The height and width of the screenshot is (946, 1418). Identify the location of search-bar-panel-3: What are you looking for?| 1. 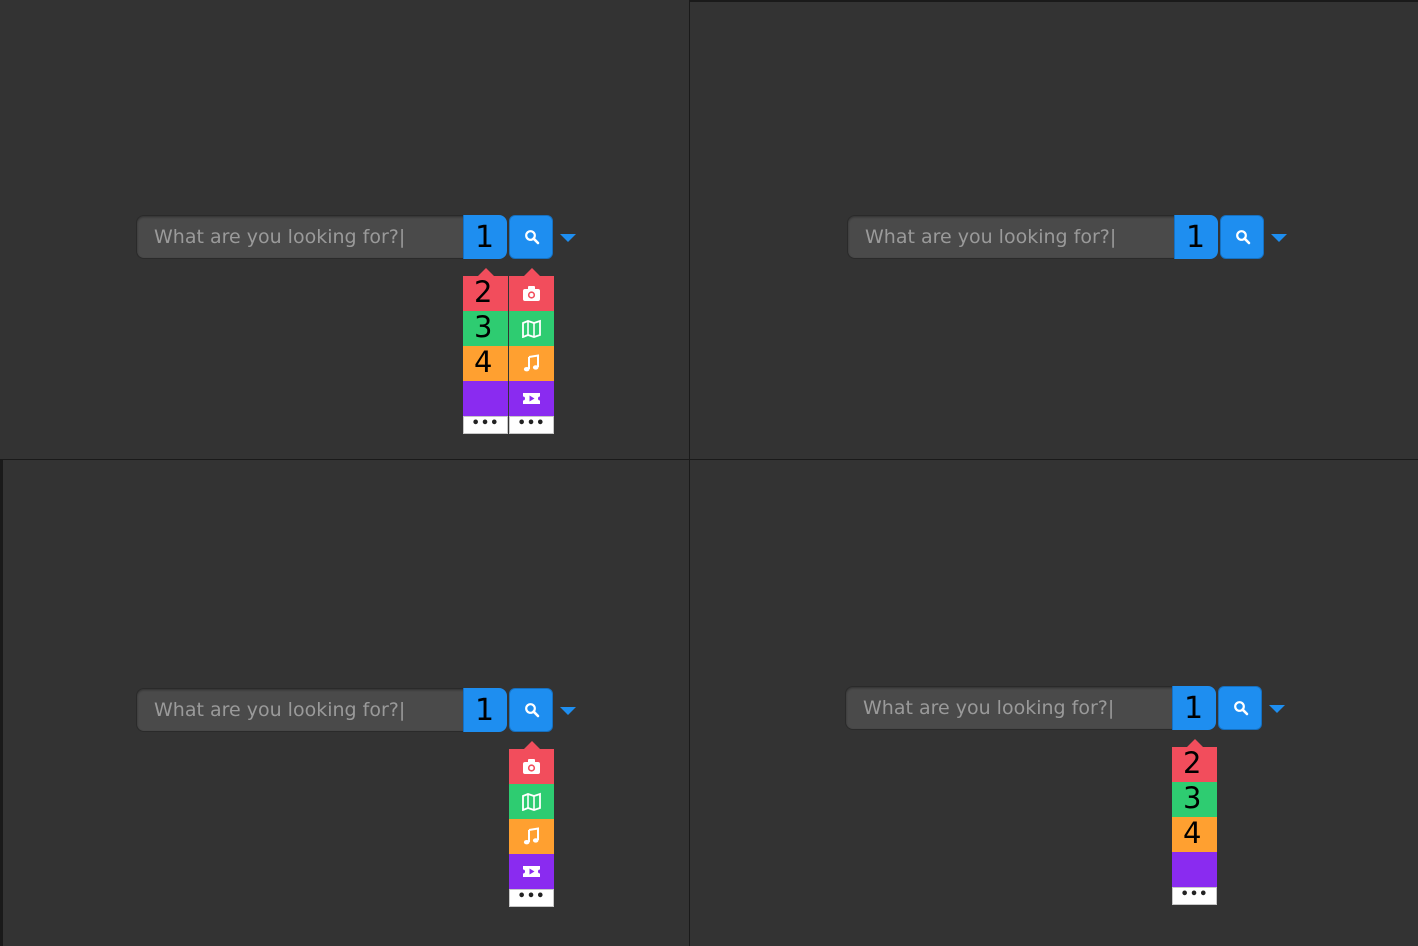
(356, 711).